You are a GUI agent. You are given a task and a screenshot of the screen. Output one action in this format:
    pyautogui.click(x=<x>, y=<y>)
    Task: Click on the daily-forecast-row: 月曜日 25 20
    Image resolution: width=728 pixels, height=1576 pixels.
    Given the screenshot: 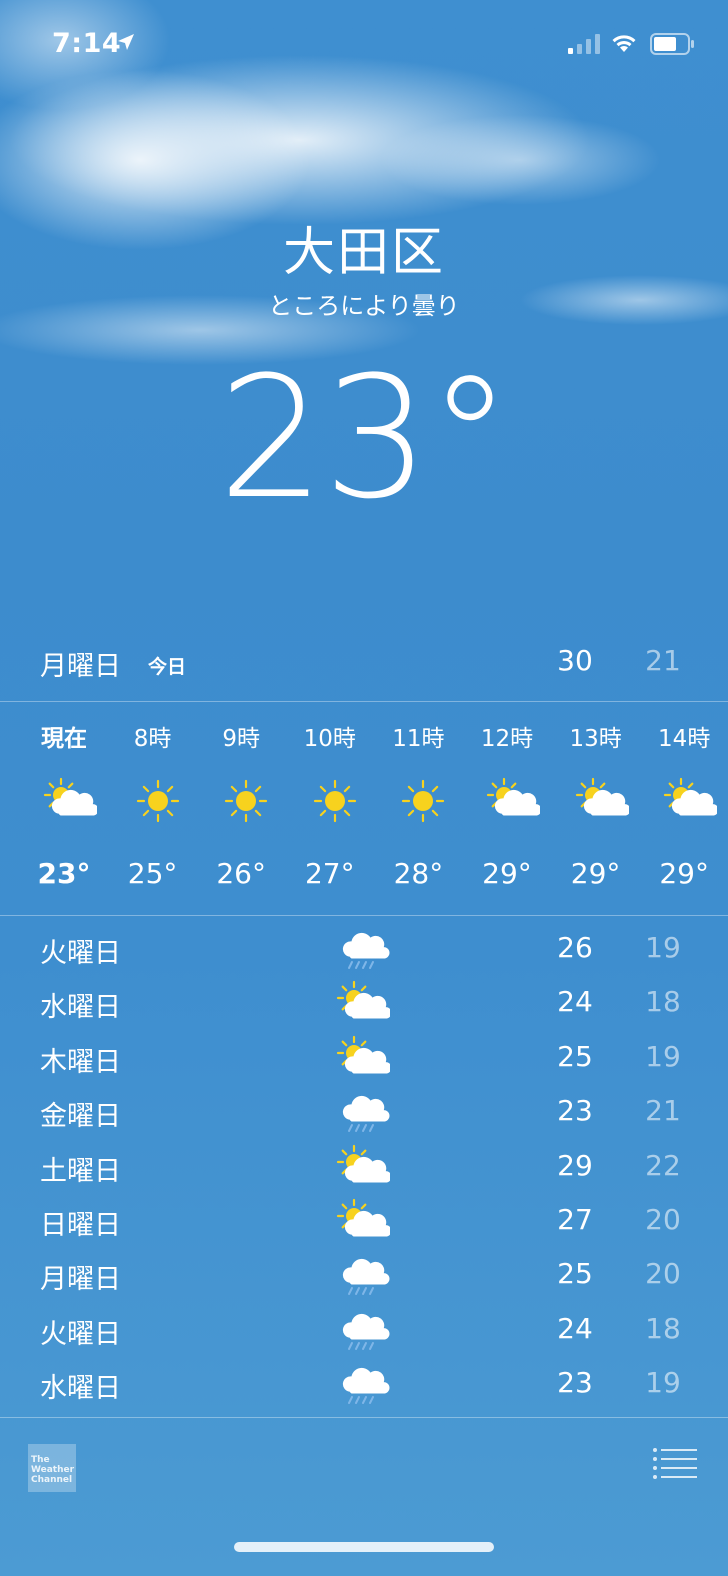 What is the action you would take?
    pyautogui.click(x=364, y=1277)
    